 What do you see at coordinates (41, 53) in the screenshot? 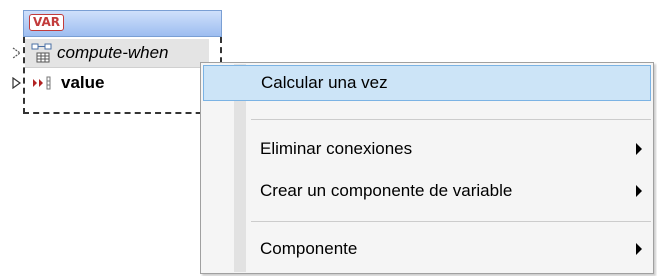
I see `parameter-icon` at bounding box center [41, 53].